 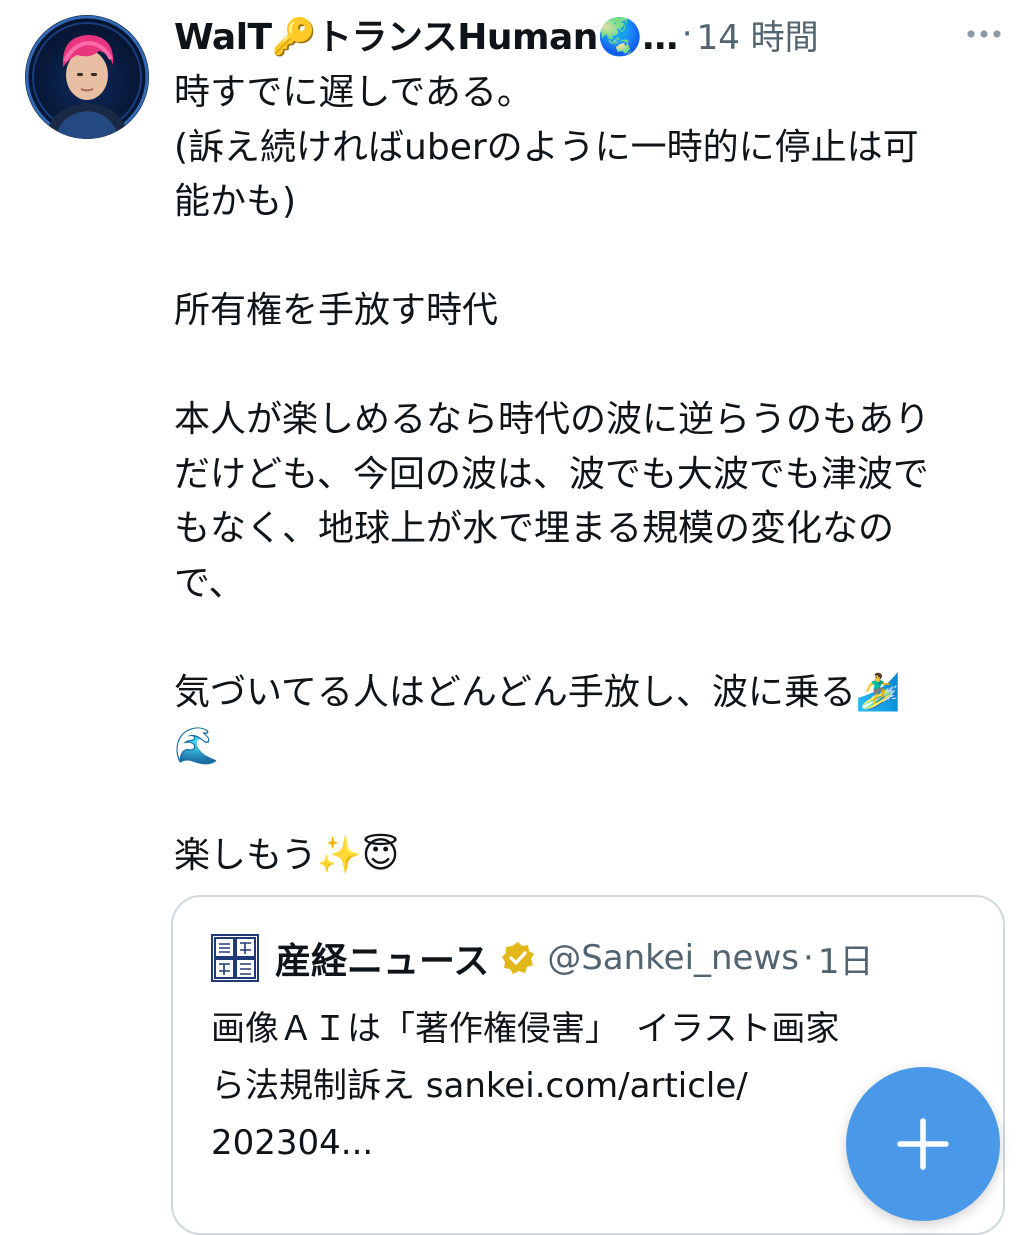 I want to click on quote-author-name: 産経ニュース, so click(x=382, y=958).